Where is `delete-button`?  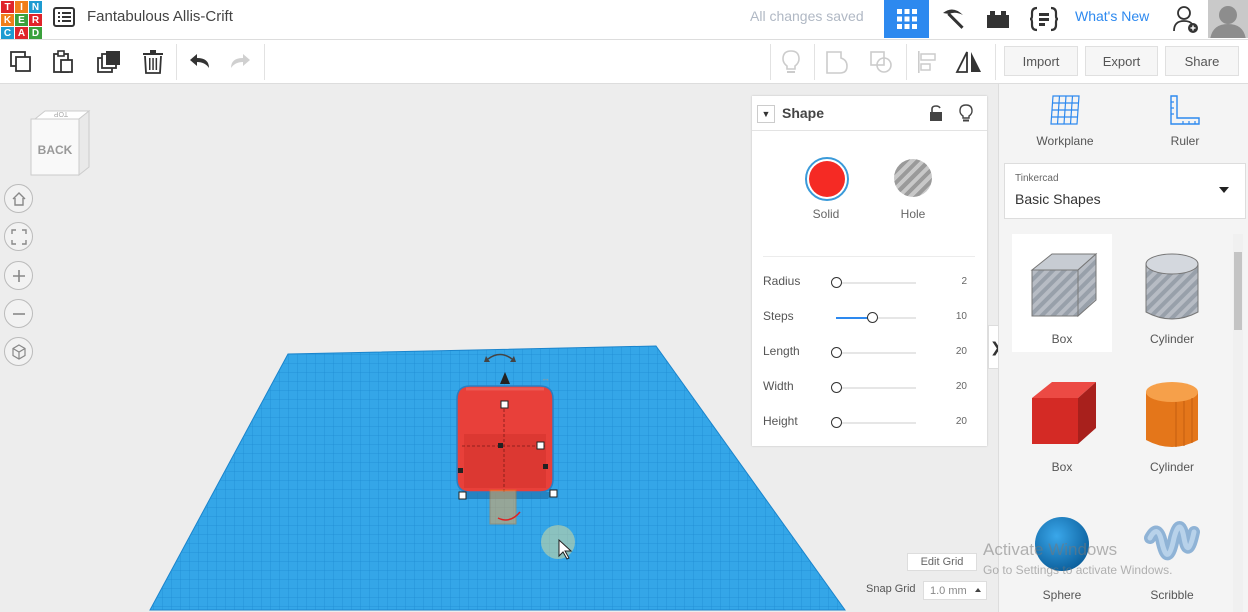
delete-button is located at coordinates (153, 62).